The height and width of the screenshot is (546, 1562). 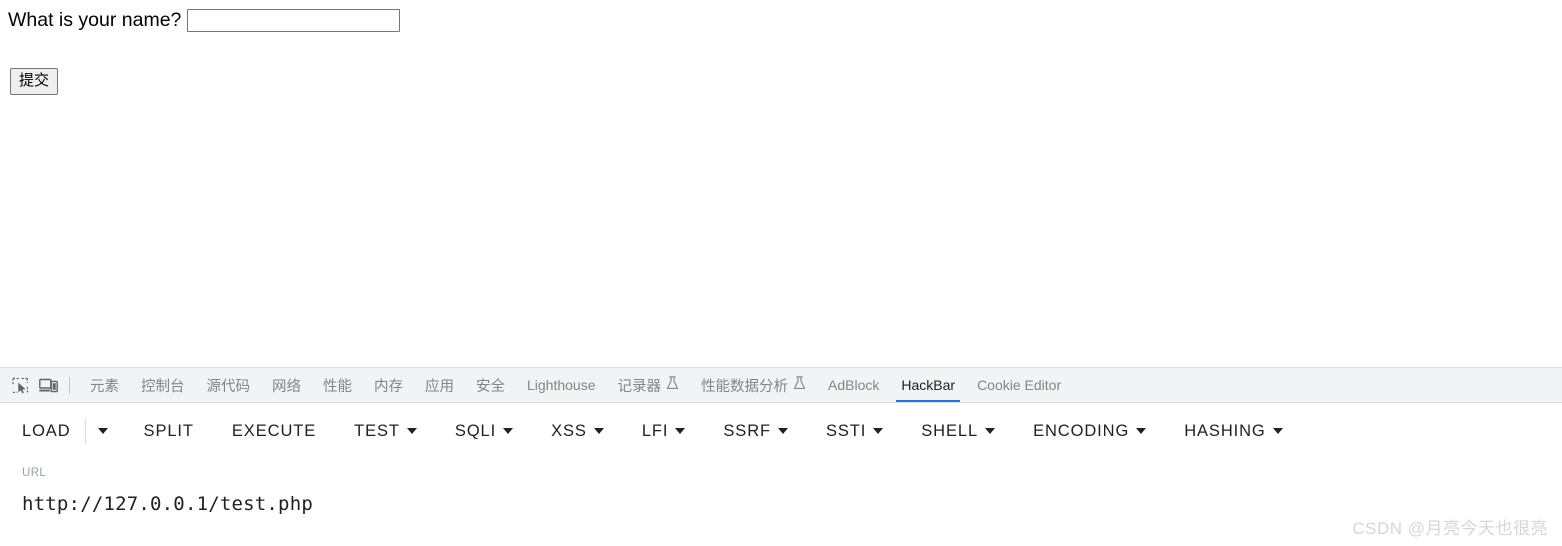 I want to click on tab-label: 内存, so click(x=388, y=386).